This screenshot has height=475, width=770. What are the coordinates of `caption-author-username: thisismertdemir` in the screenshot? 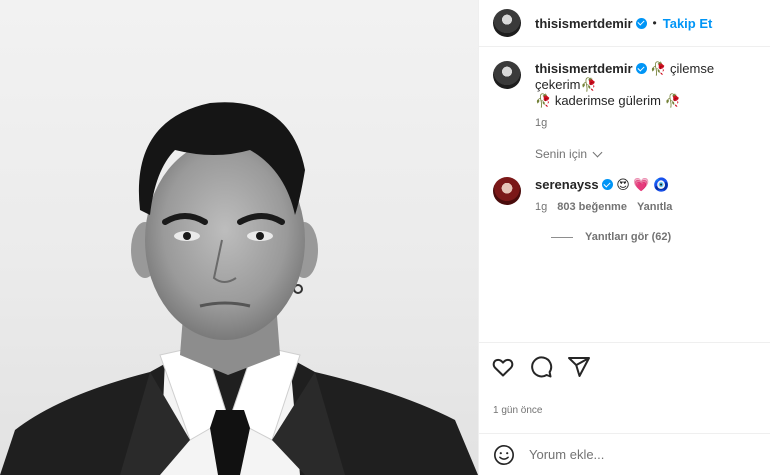 It's located at (584, 68).